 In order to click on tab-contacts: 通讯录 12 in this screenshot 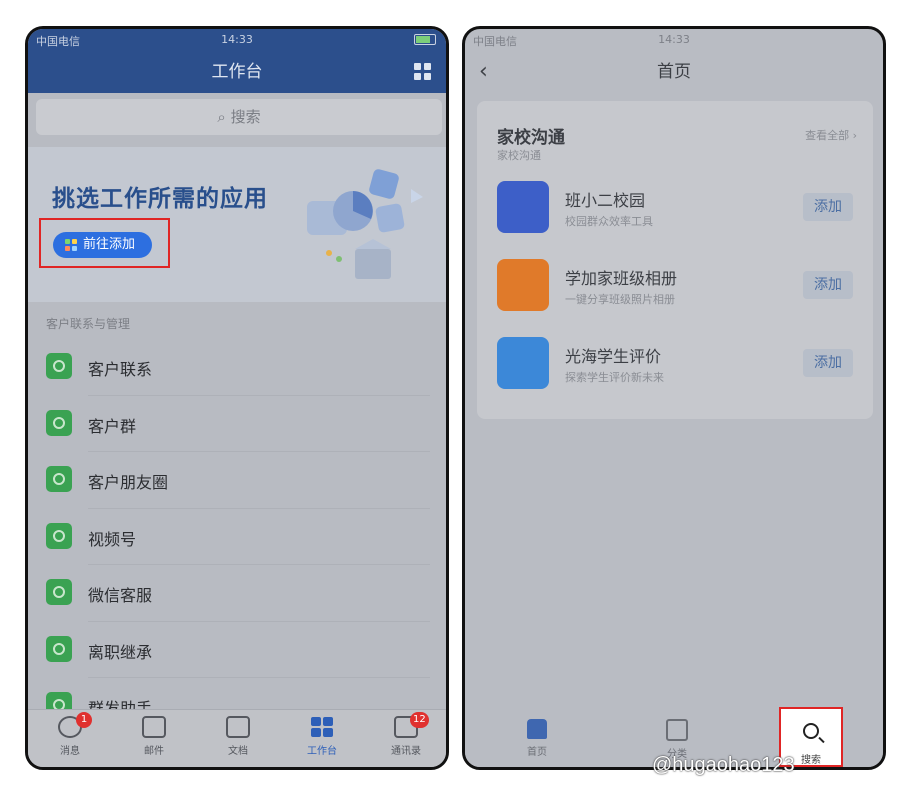, I will do `click(406, 734)`.